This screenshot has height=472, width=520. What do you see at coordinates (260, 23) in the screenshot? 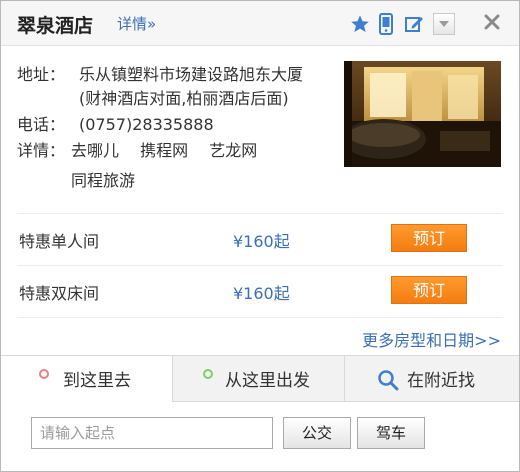
I see `popup-header: 翠泉酒店 详情»` at bounding box center [260, 23].